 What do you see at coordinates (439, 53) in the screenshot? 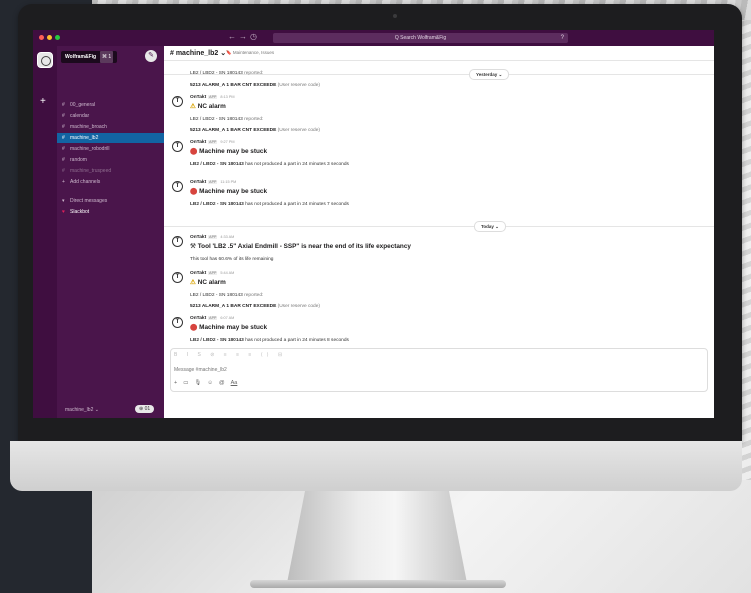
I see `channel-header: # machine_lb2 ⌄ 🔖 Maintenance, Issues` at bounding box center [439, 53].